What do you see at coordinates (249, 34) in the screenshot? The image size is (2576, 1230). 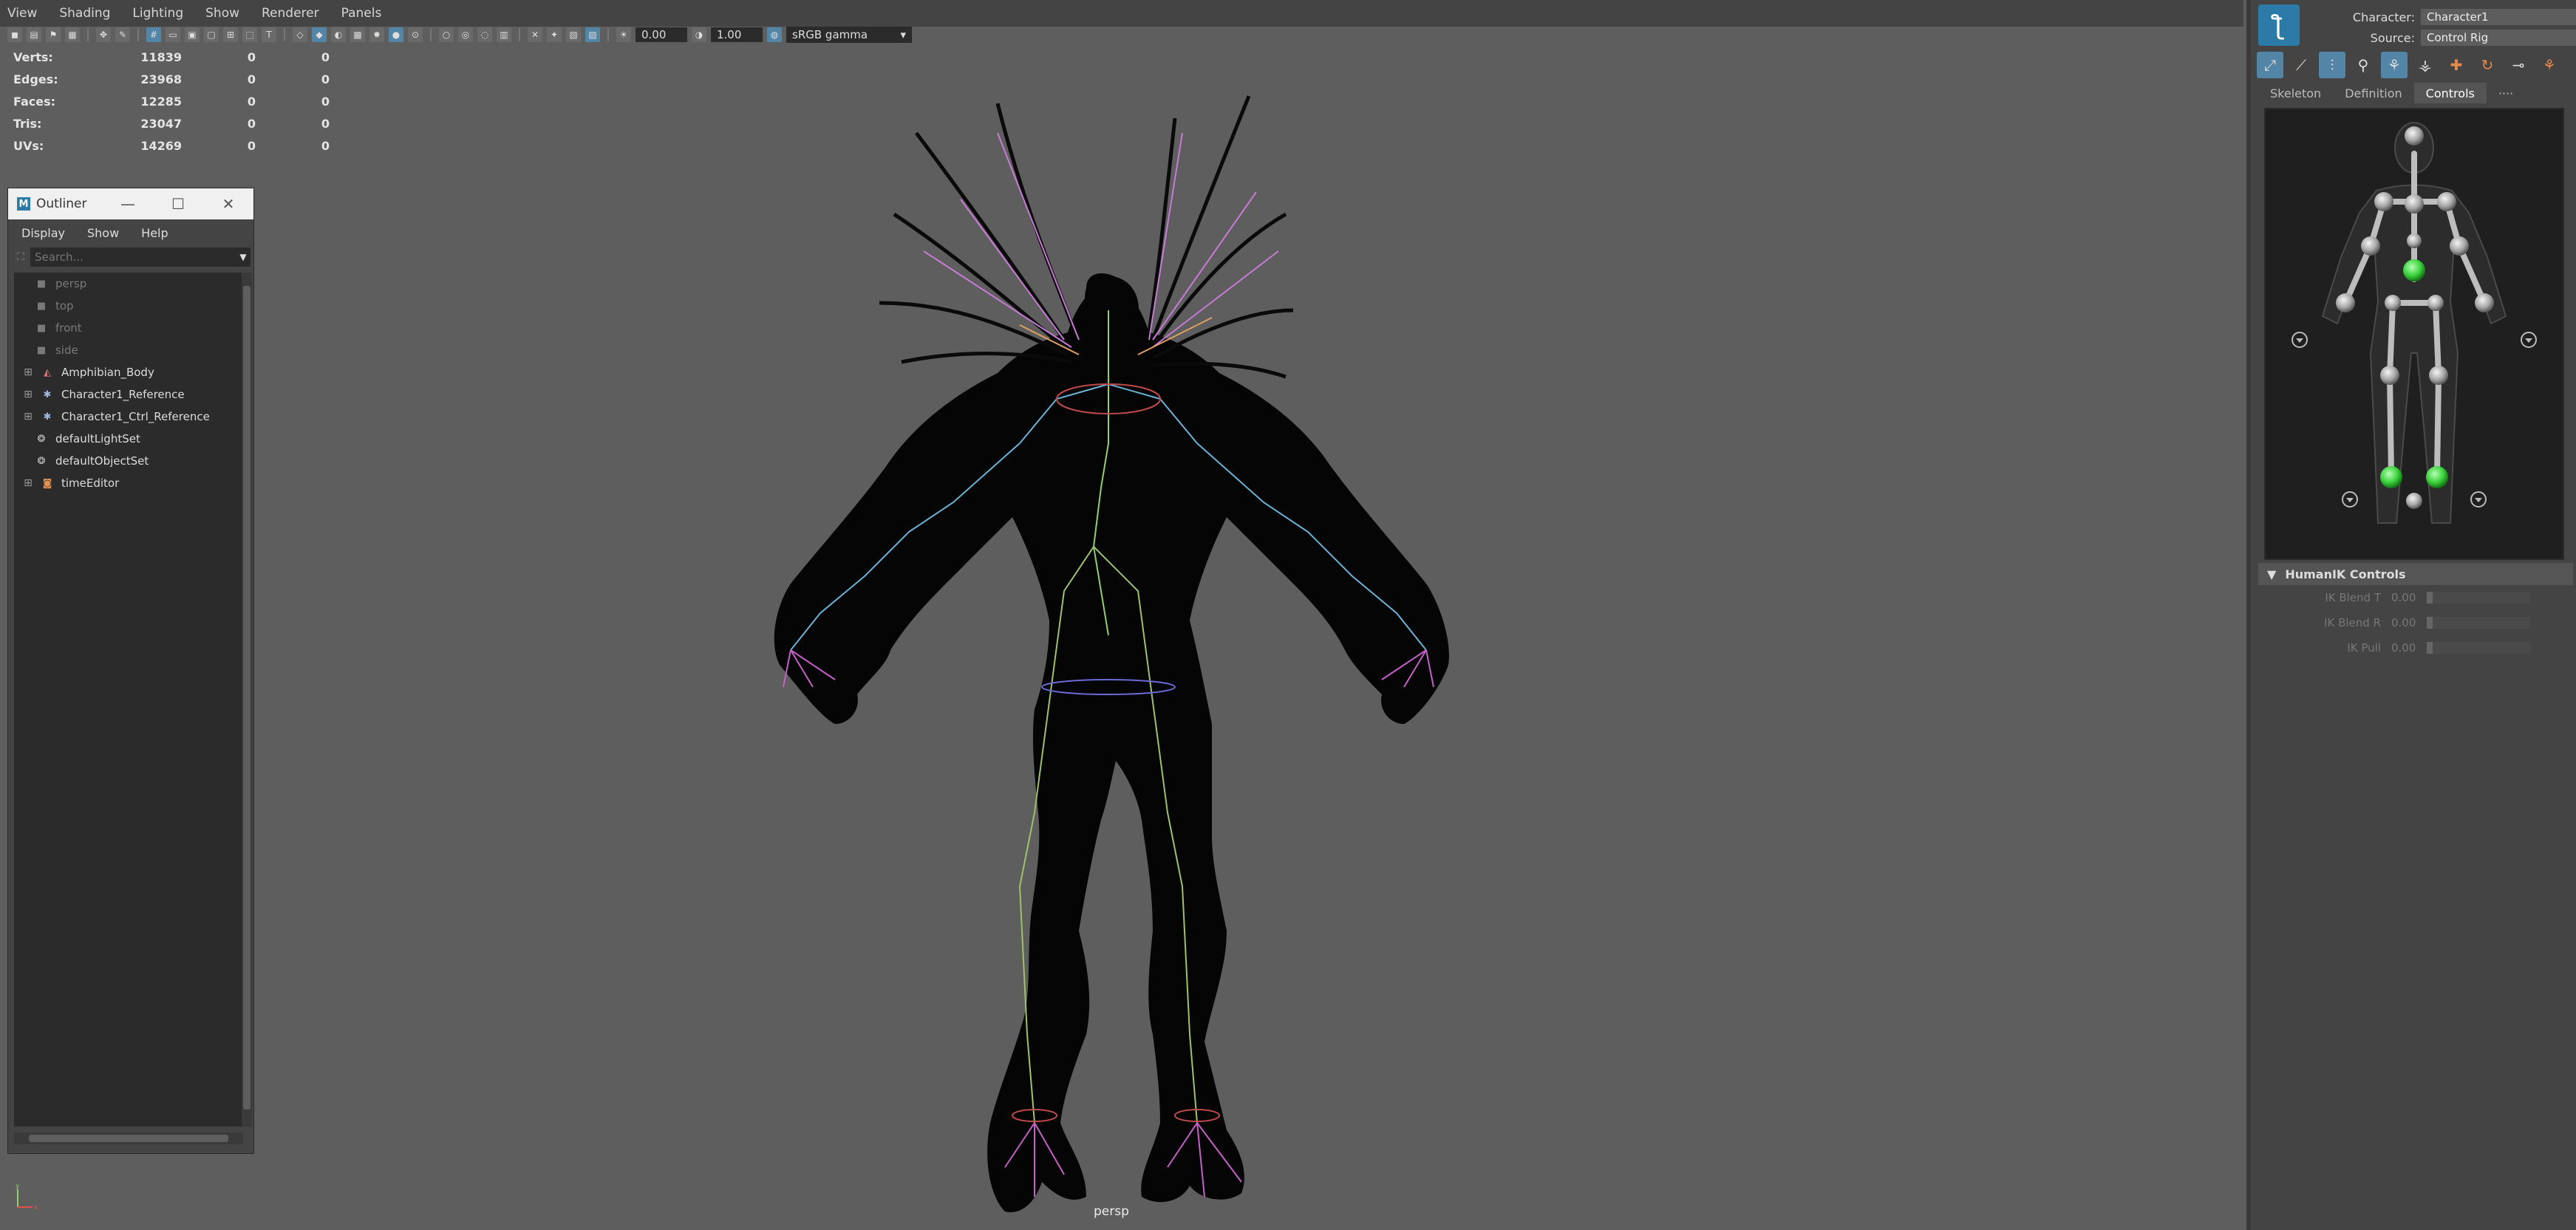 I see `safe-action-icon: ⬚` at bounding box center [249, 34].